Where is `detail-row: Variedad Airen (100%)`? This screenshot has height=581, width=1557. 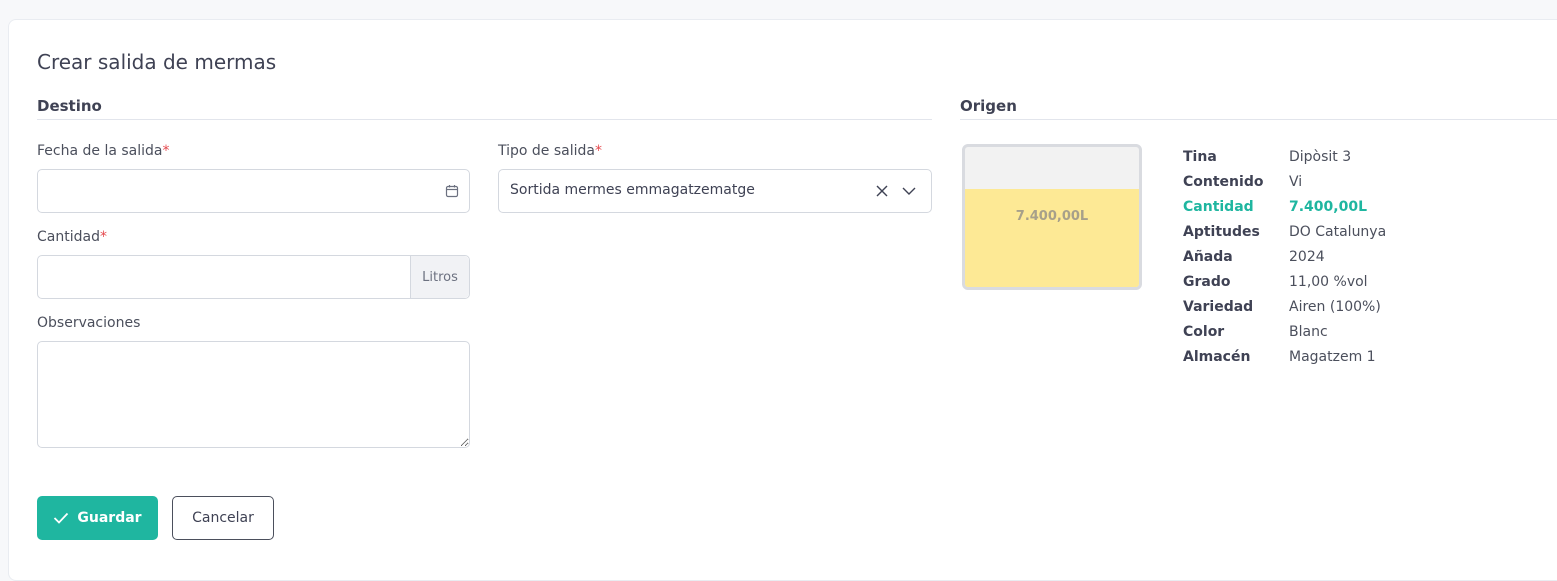 detail-row: Variedad Airen (100%) is located at coordinates (1284, 306).